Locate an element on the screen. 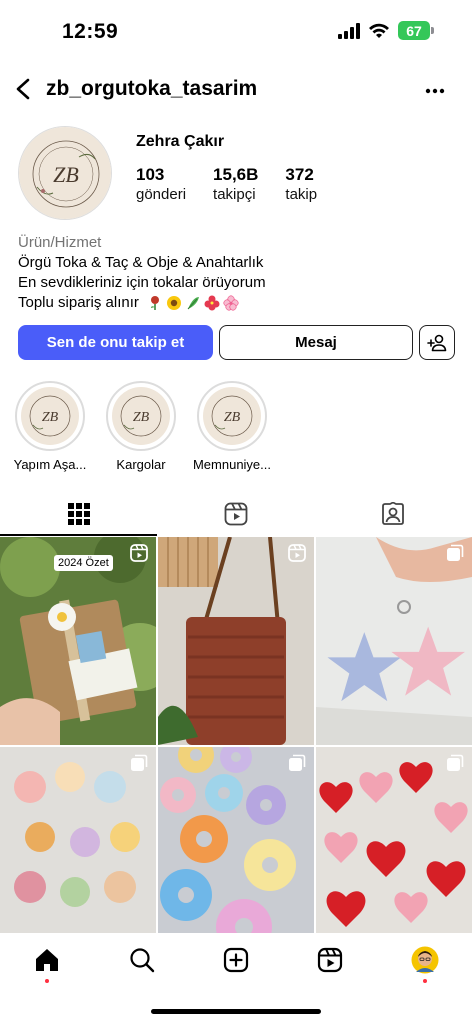  top-nav: zb_orgutoka_tasarim is located at coordinates (236, 90).